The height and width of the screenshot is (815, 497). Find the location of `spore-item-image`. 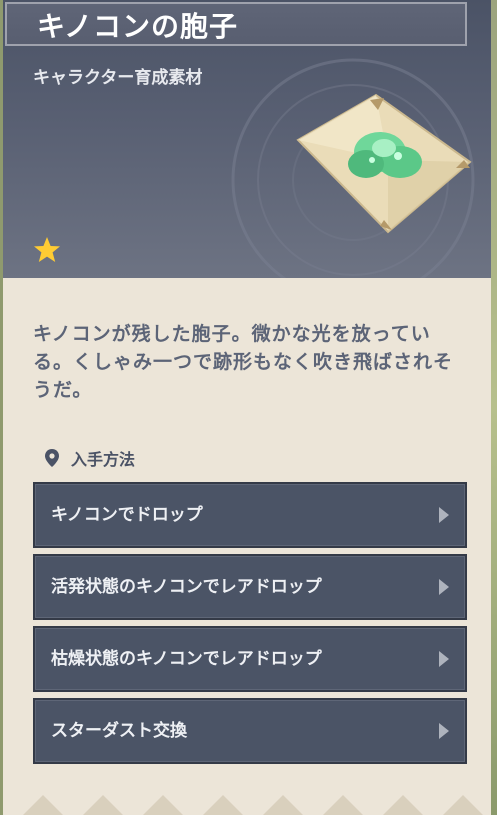

spore-item-image is located at coordinates (384, 163).